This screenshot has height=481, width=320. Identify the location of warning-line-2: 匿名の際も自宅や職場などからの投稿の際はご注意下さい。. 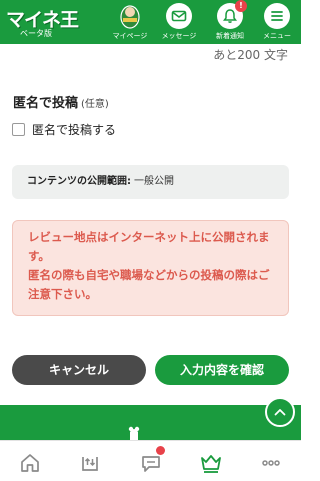
(149, 284).